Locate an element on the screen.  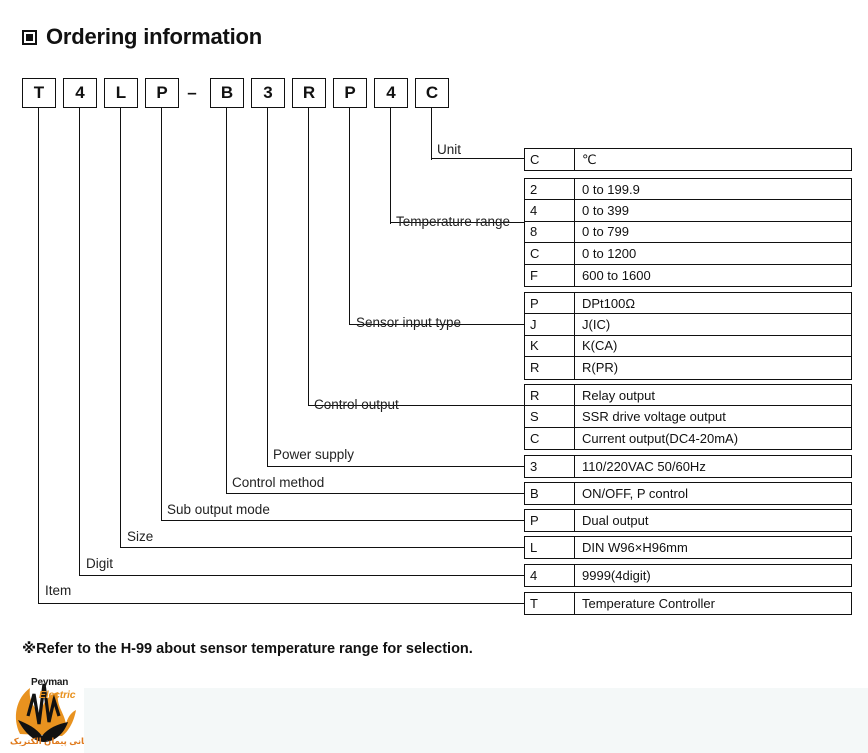
table-row: L DIN W96×H96mm is located at coordinates (688, 548).